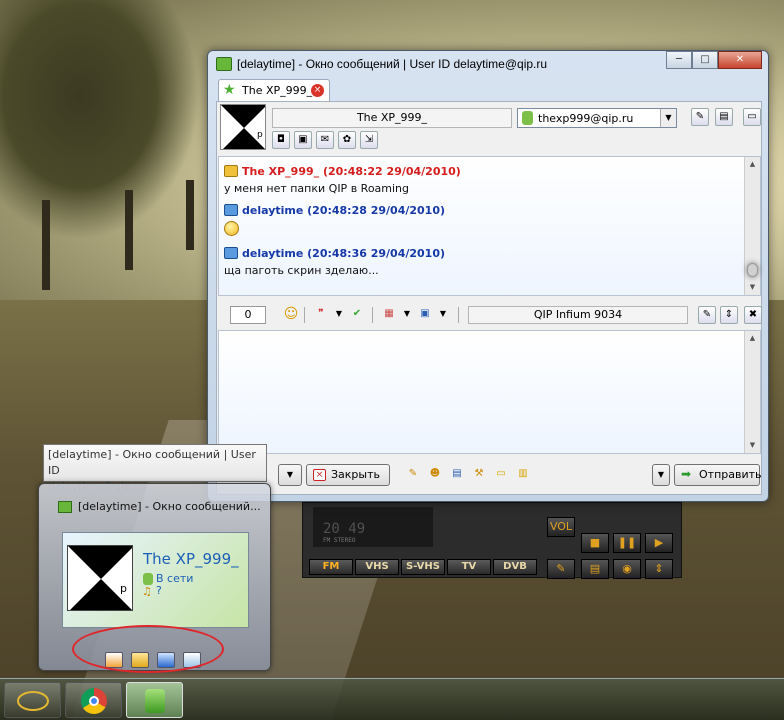 The image size is (784, 720). I want to click on edit-icon: ✎, so click(707, 315).